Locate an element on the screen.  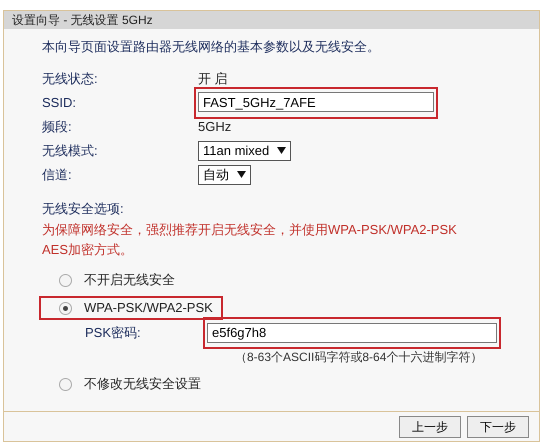
hint-text: （8-63个ASCII码字符或8-64个十六进制字符） is located at coordinates (358, 357).